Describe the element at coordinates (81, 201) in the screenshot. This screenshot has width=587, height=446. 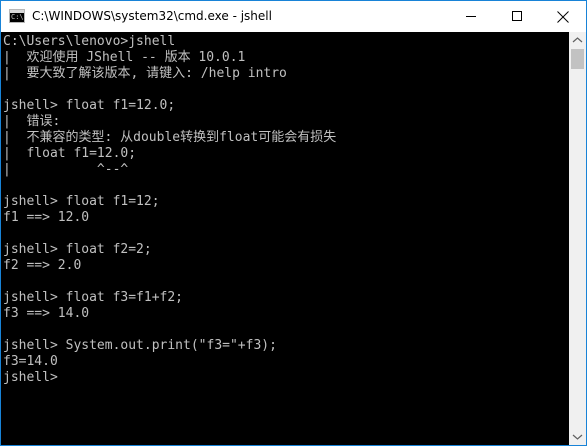
I see `console-line: jshell> float f1=12;` at that location.